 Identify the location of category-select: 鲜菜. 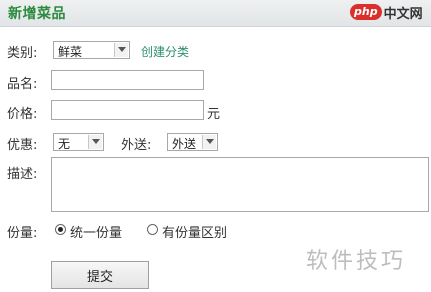
(91, 50).